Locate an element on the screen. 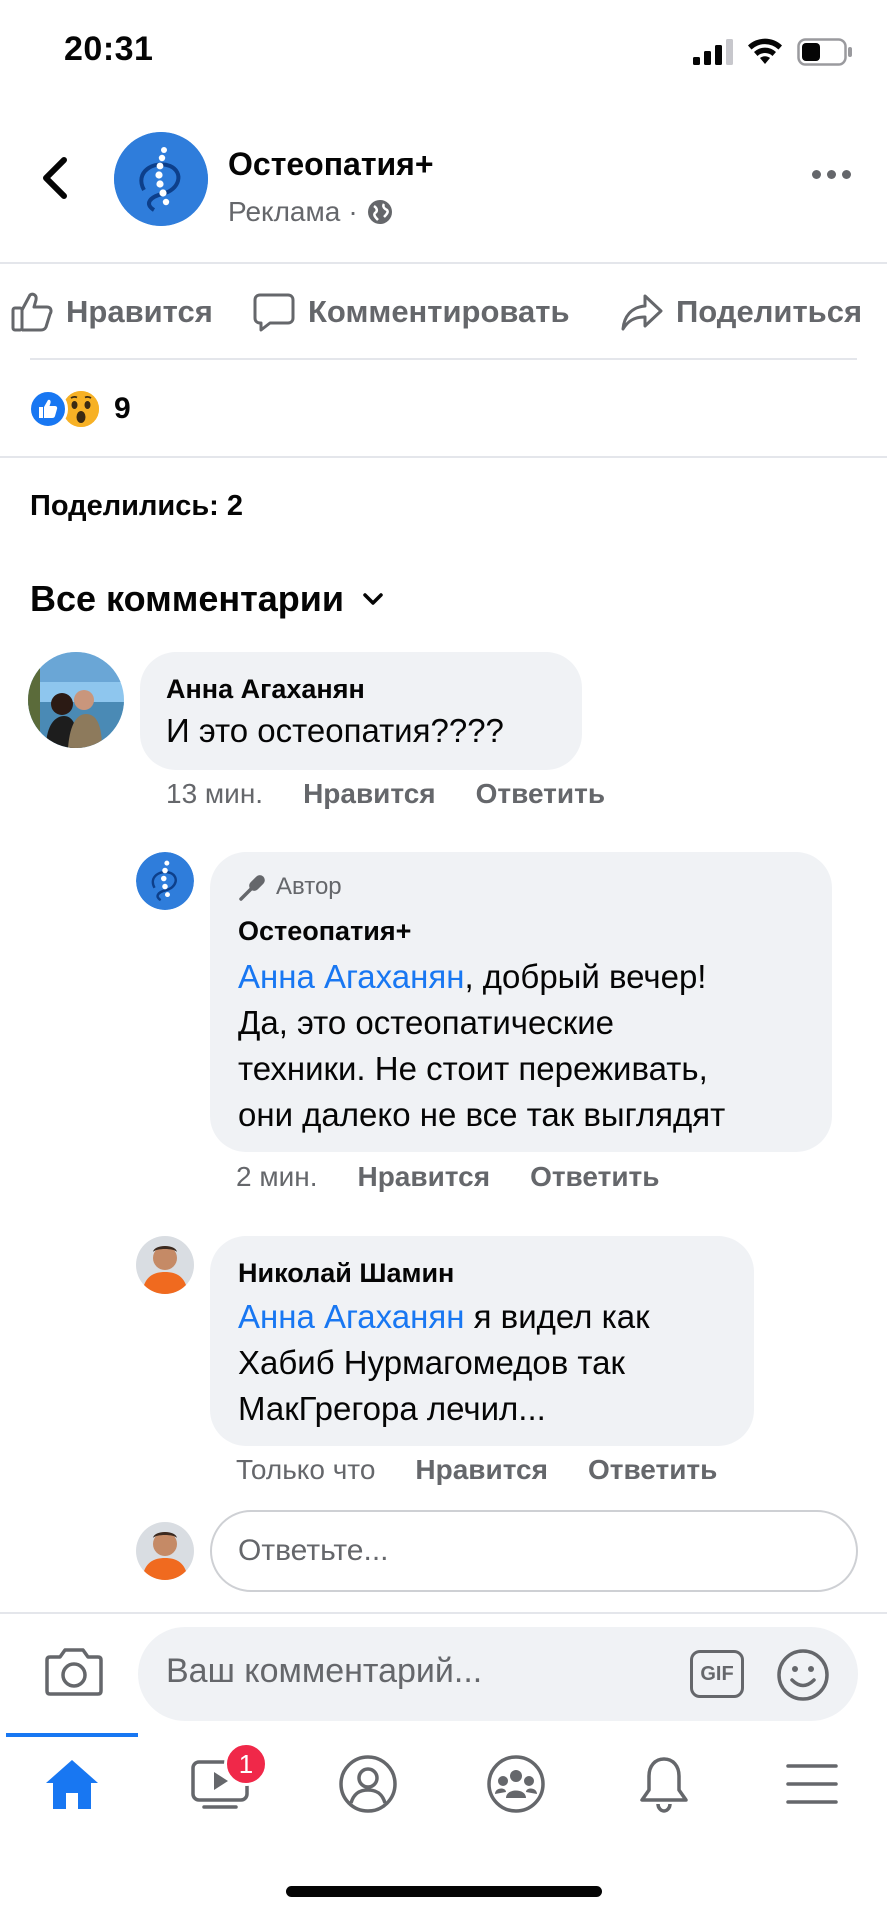 The image size is (887, 1920). nav-menu is located at coordinates (812, 1784).